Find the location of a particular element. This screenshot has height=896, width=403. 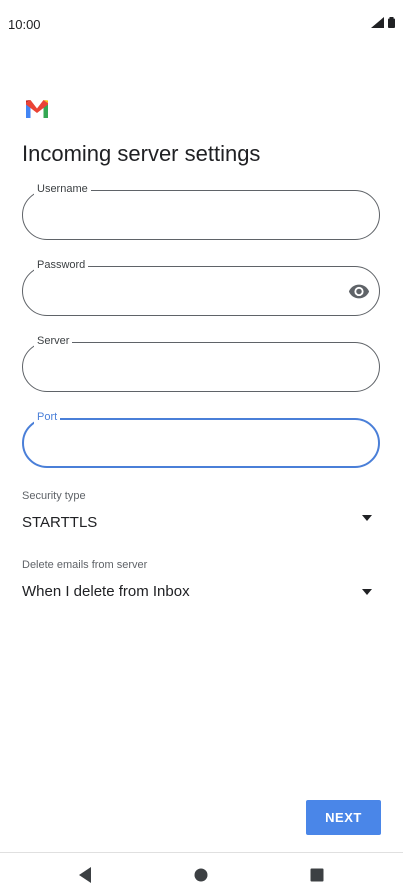

page-title: Incoming server settings is located at coordinates (141, 153).